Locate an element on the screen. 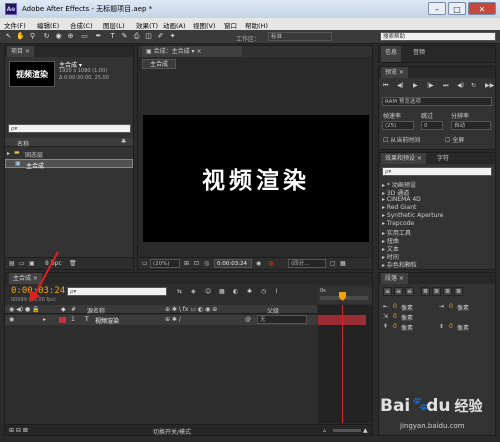 This screenshot has height=442, width=500. hand-tool-icon: ✋ is located at coordinates (20, 36).